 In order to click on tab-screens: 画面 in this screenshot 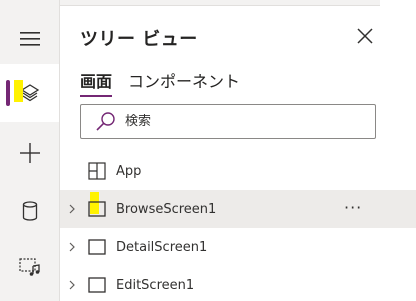, I will do `click(96, 82)`.